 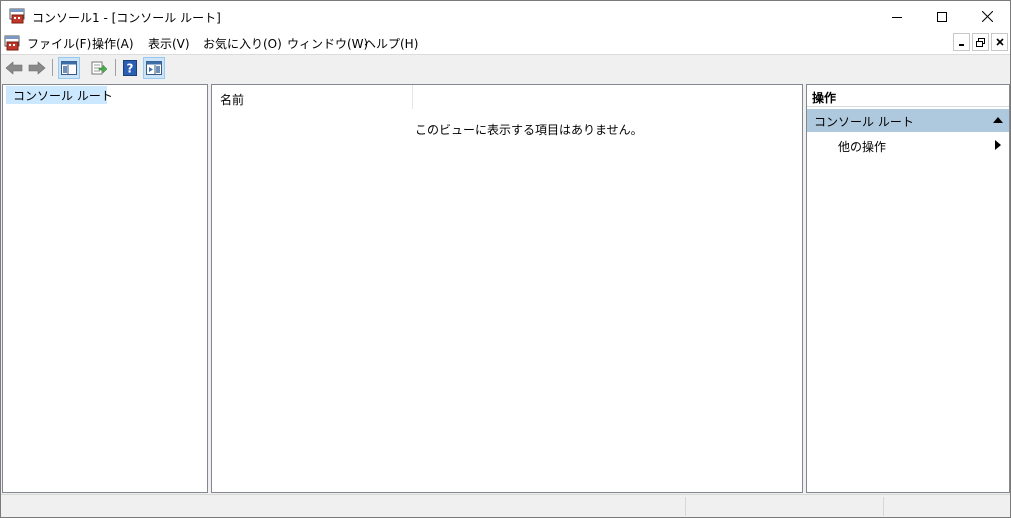 What do you see at coordinates (505, 505) in the screenshot?
I see `status-bar` at bounding box center [505, 505].